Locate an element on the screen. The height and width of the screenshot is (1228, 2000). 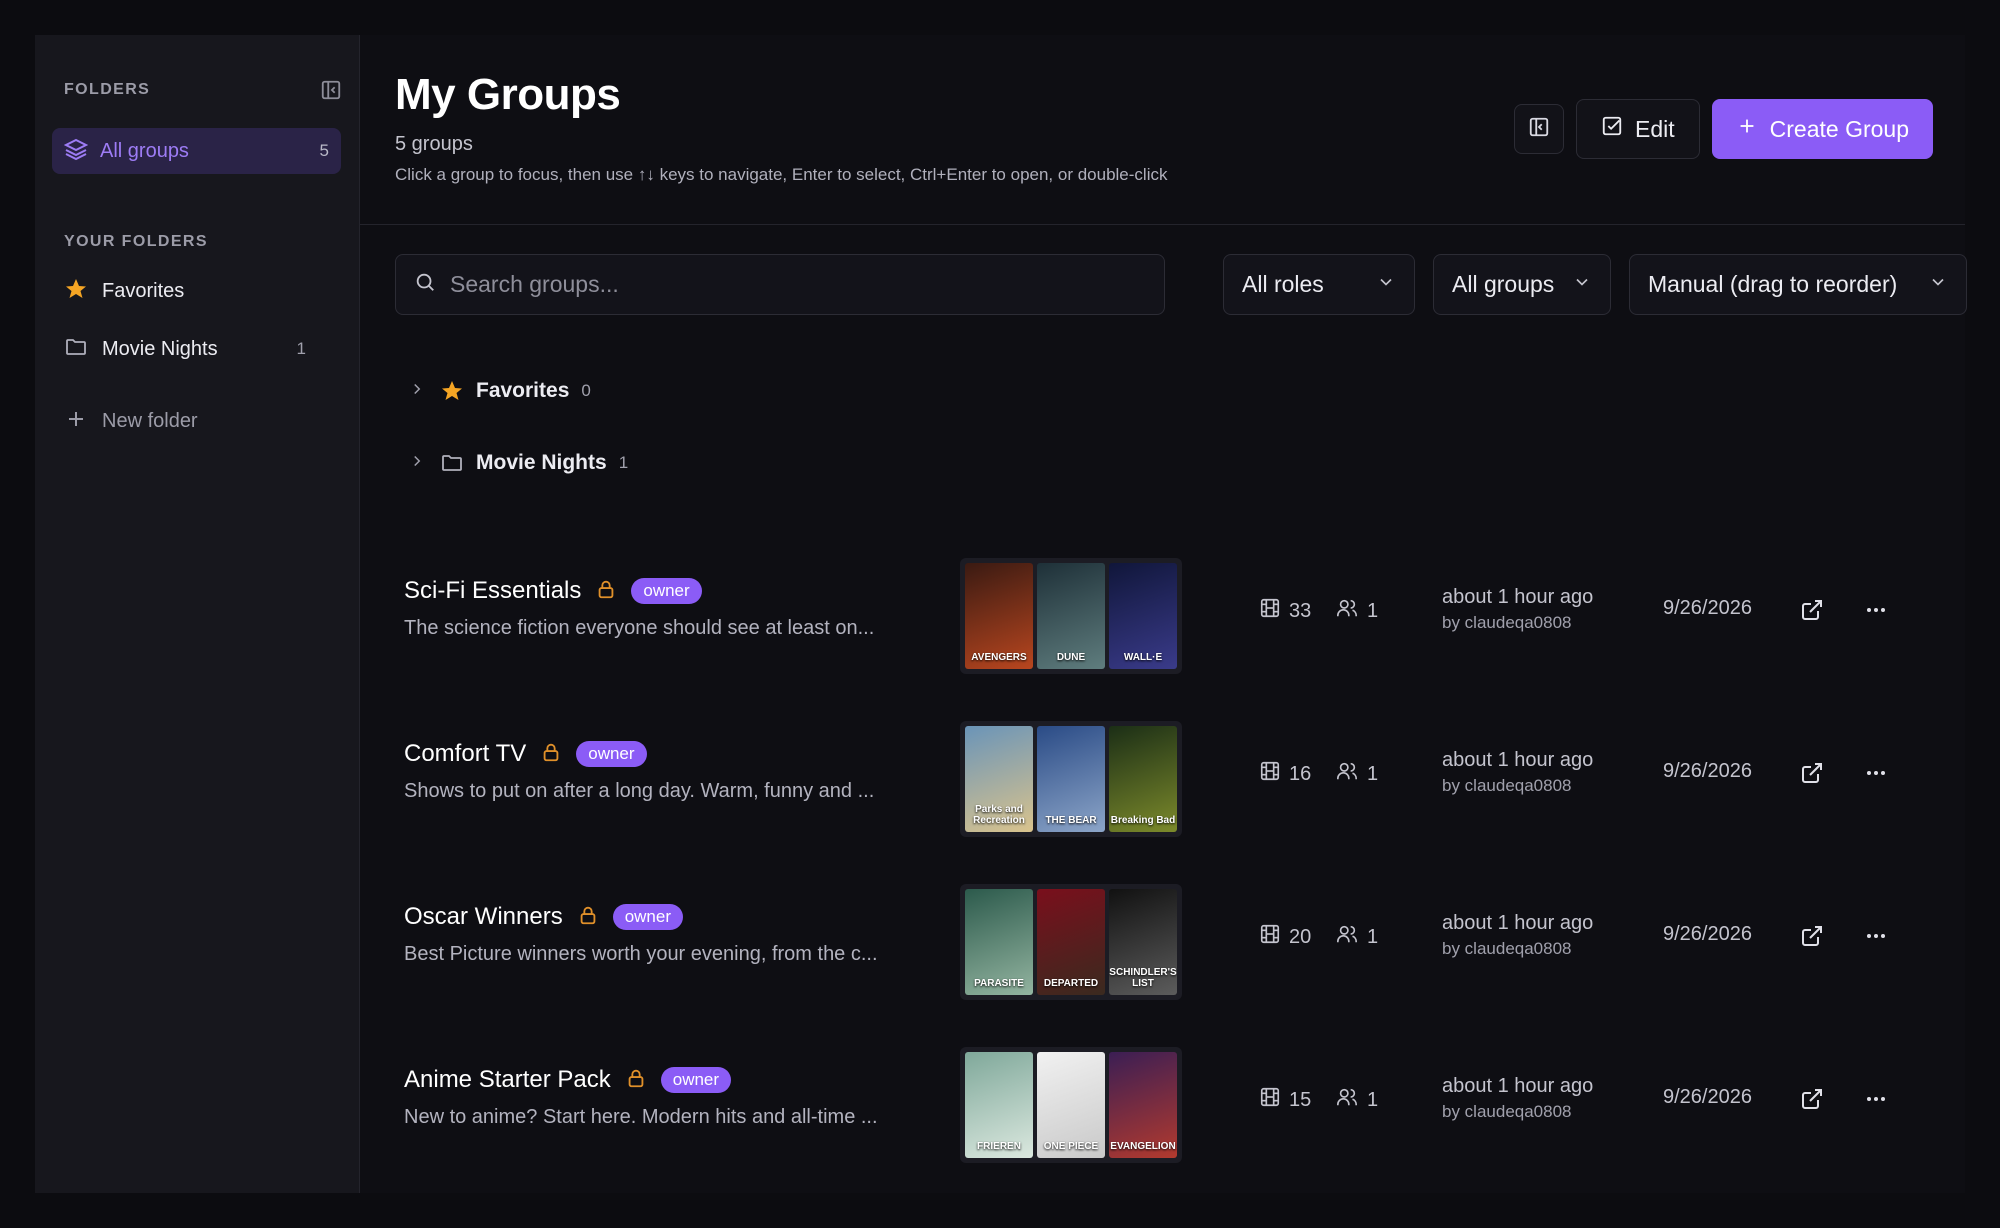
titles-count-value: 16 is located at coordinates (1300, 773).